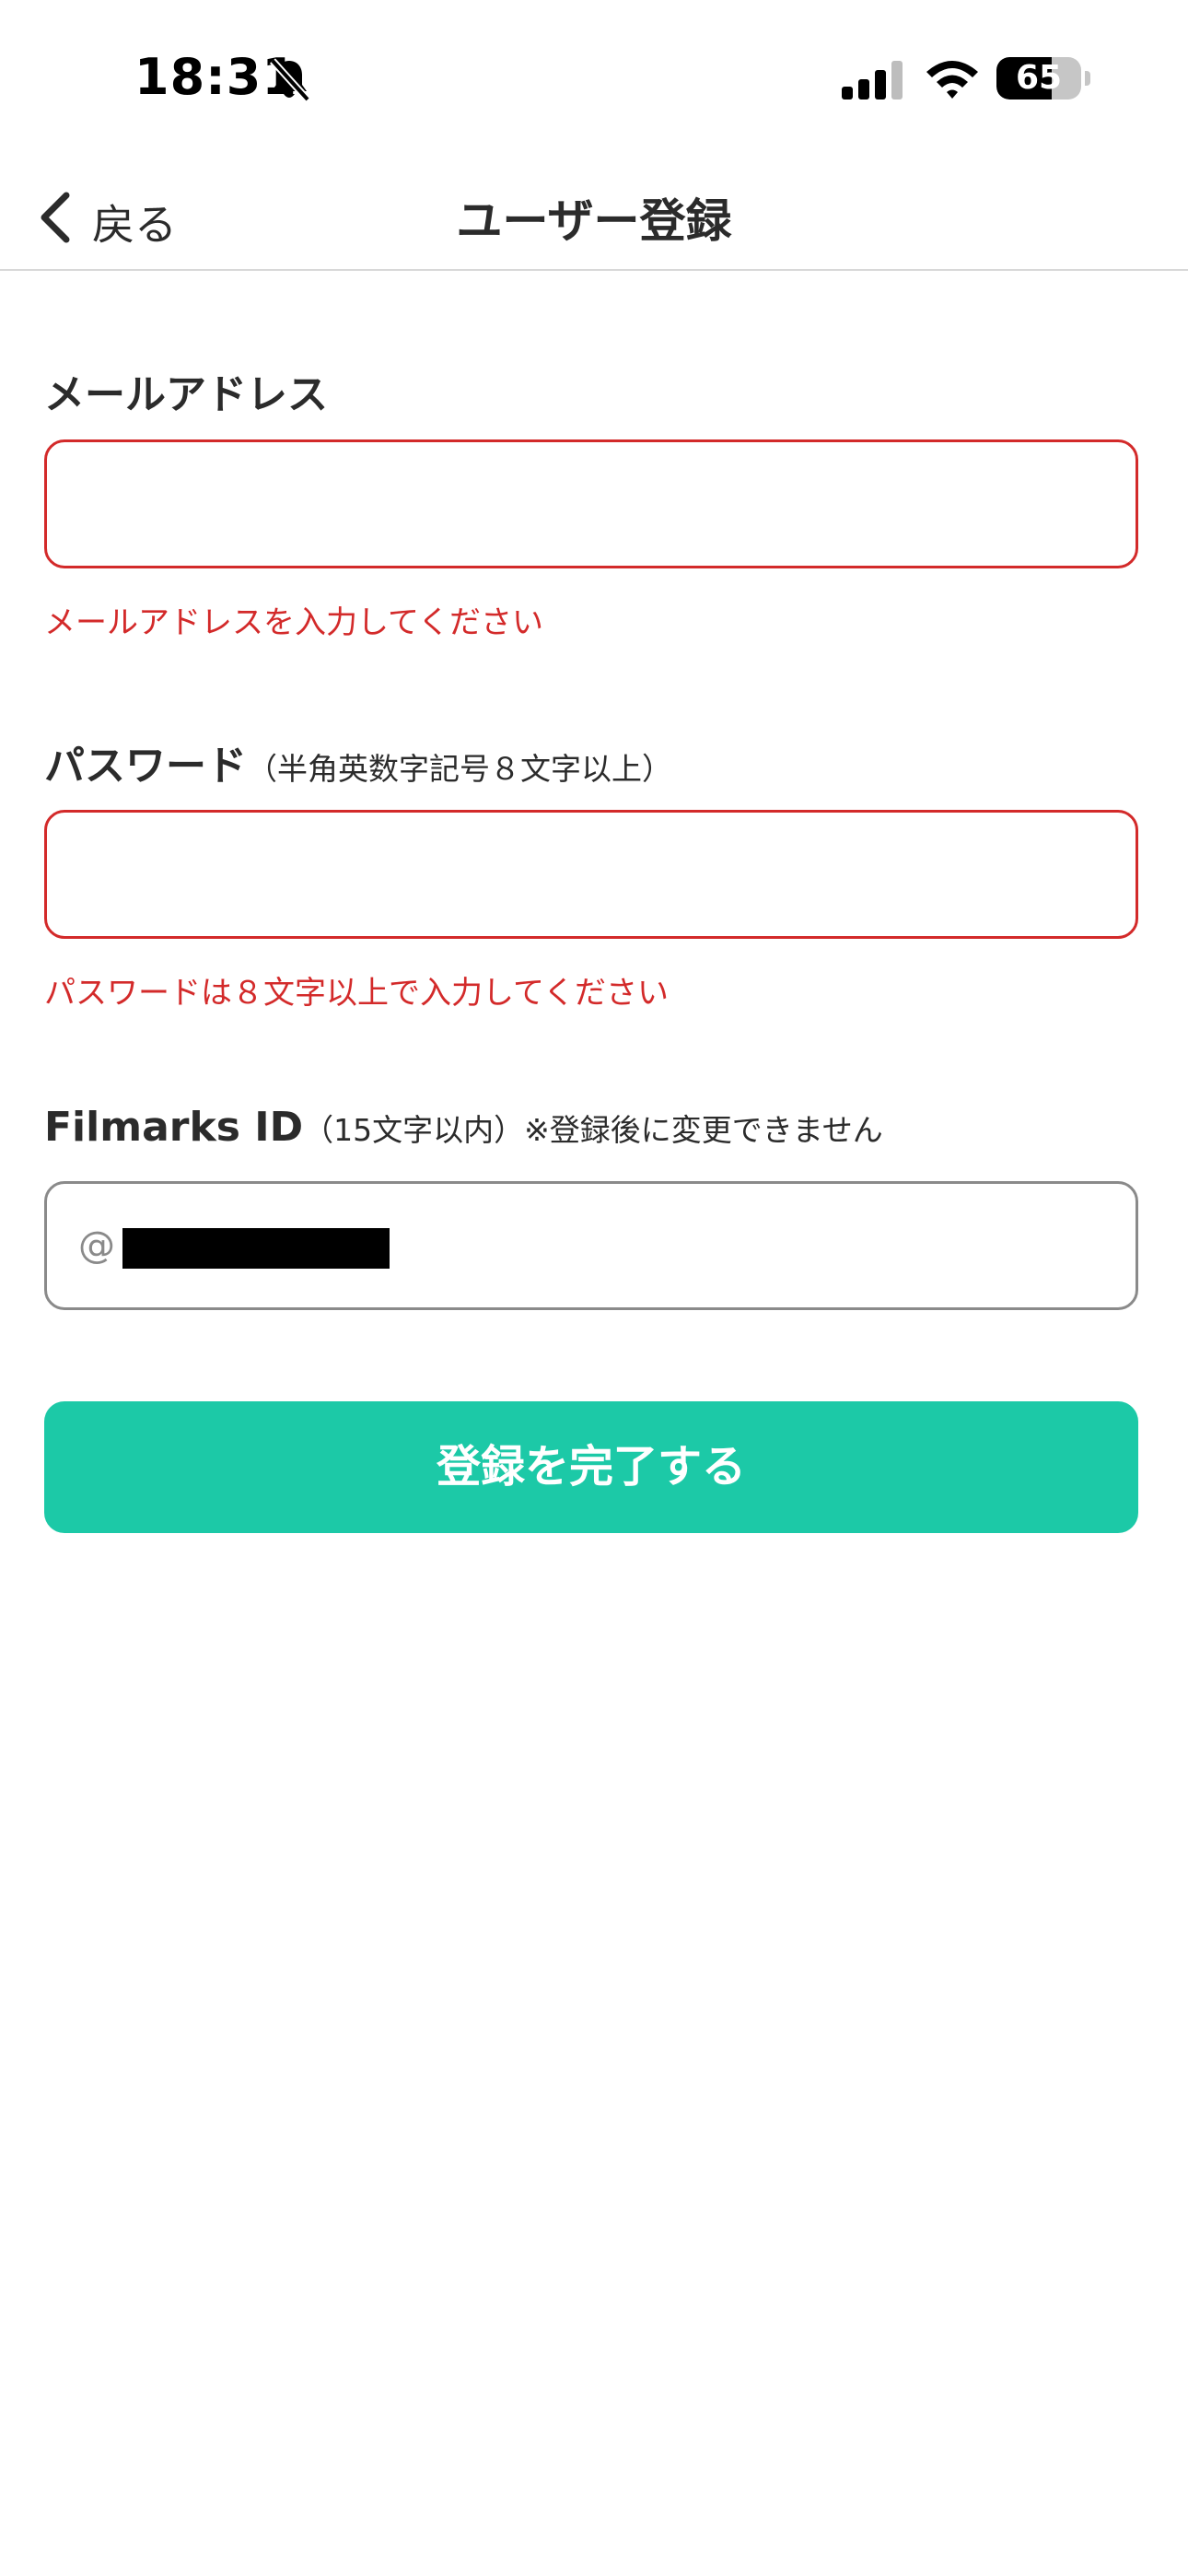  I want to click on filmarks-id-label: Filmarks ID（15文字以内）※登録後に変更できません, so click(463, 1127).